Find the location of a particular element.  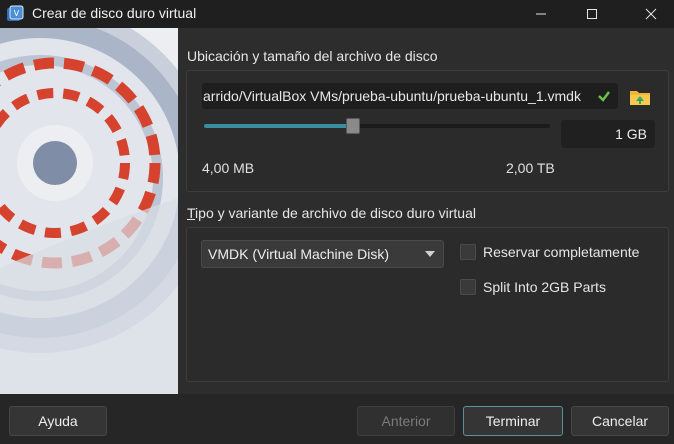

folder-icon is located at coordinates (640, 97).